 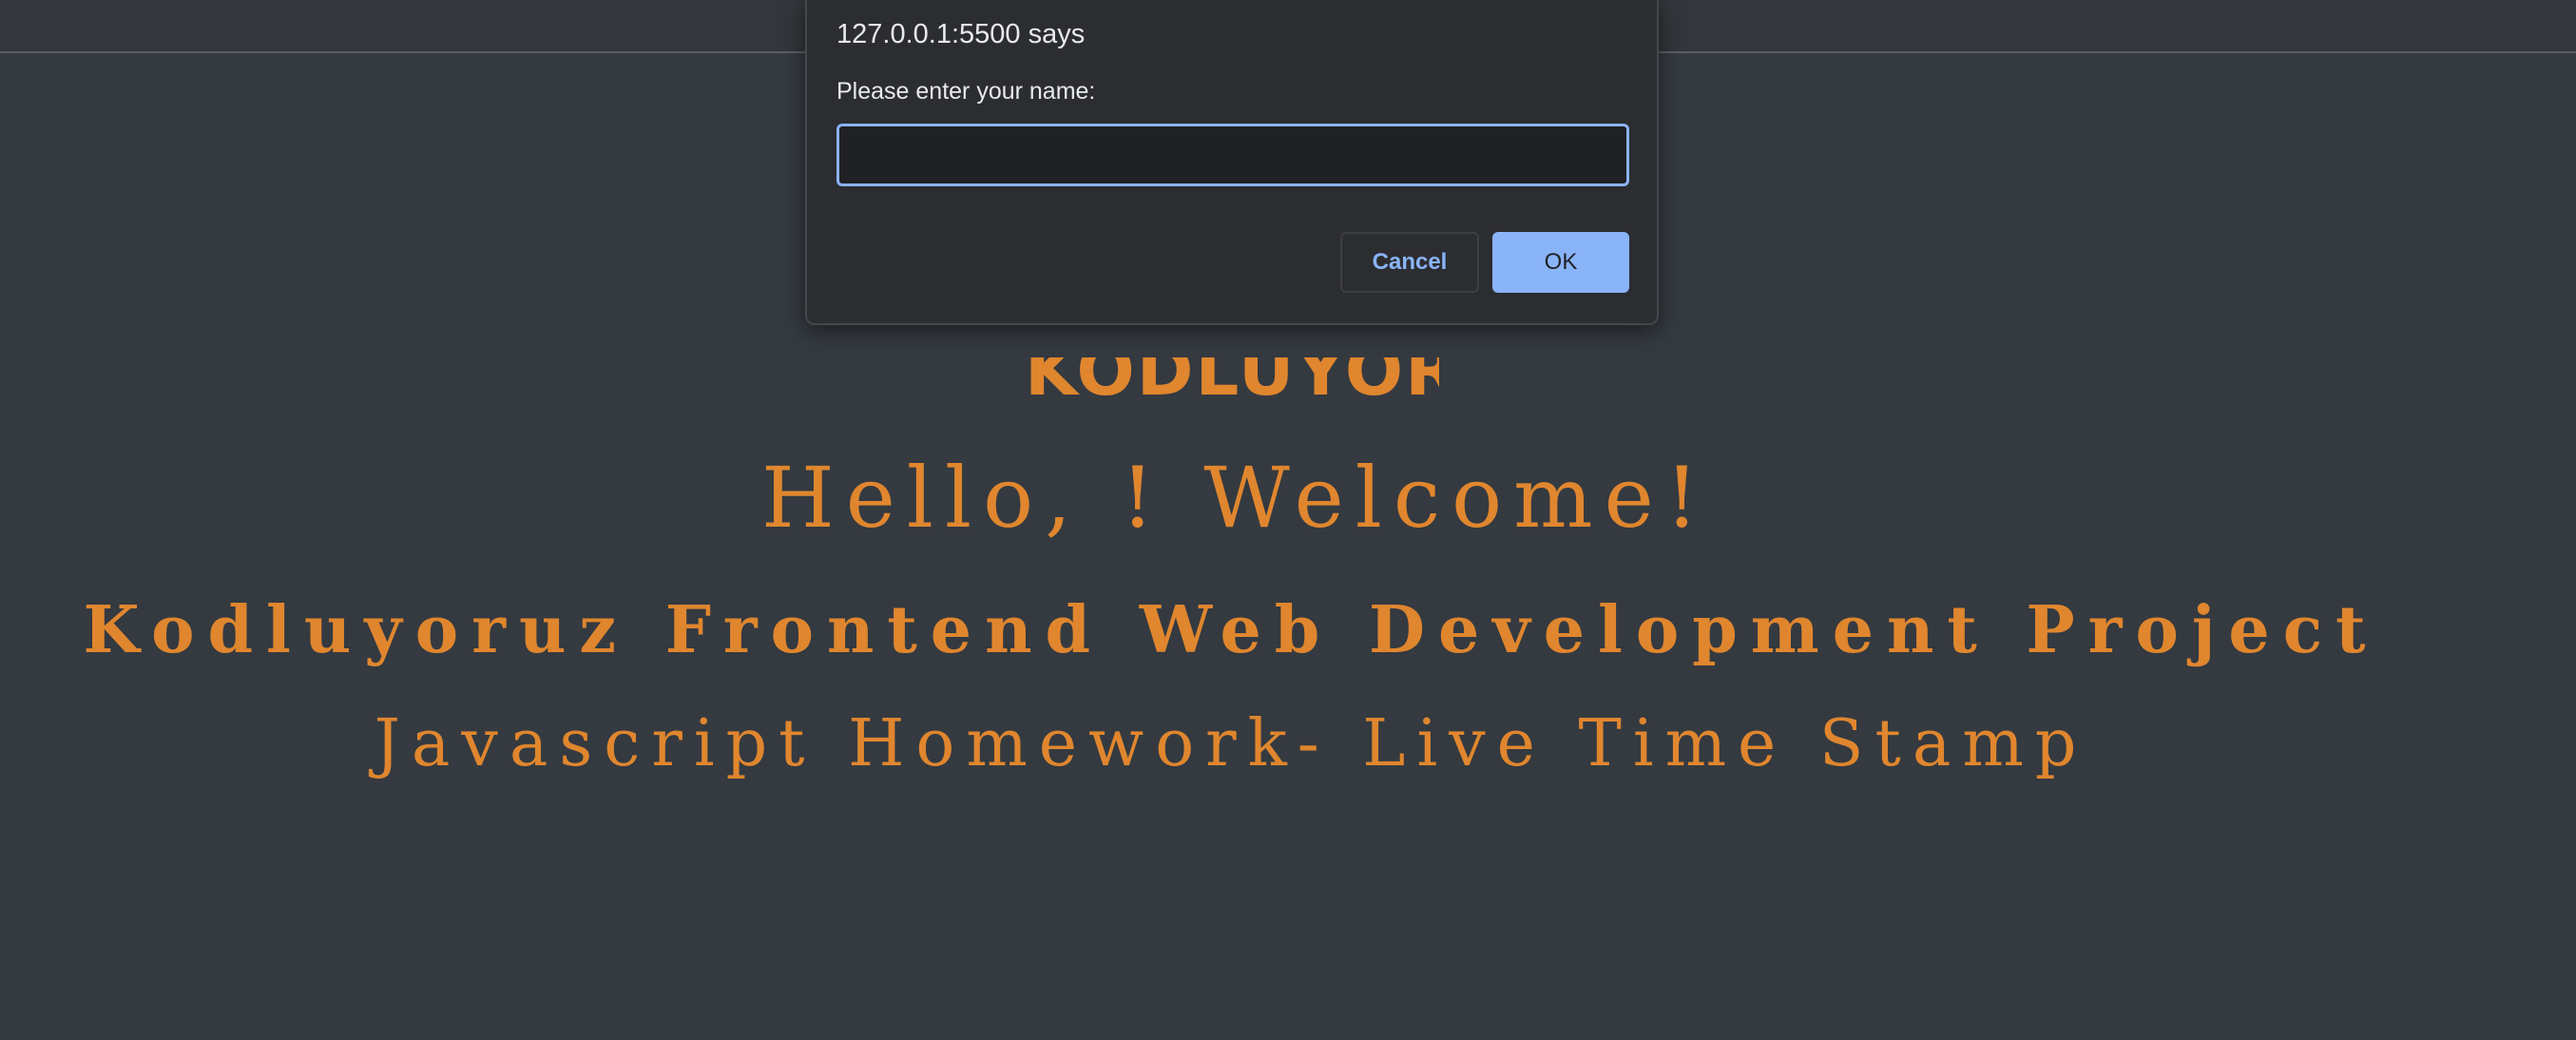 I want to click on greeting-heading: Hello, ! Welcome!, so click(x=1235, y=498).